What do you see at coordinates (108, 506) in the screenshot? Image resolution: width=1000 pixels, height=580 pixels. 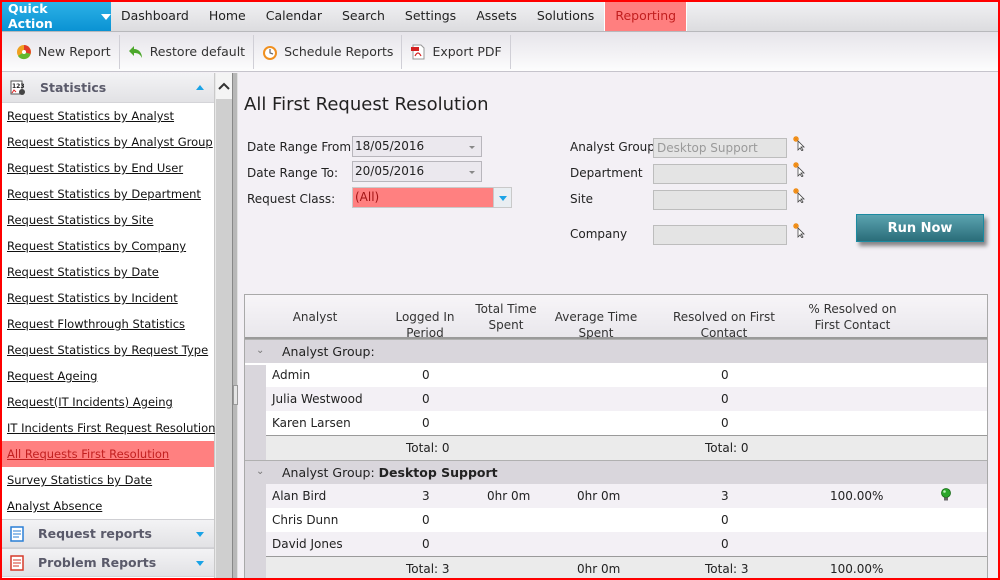 I see `sidebar-item-analyst-absence: Analyst Absence` at bounding box center [108, 506].